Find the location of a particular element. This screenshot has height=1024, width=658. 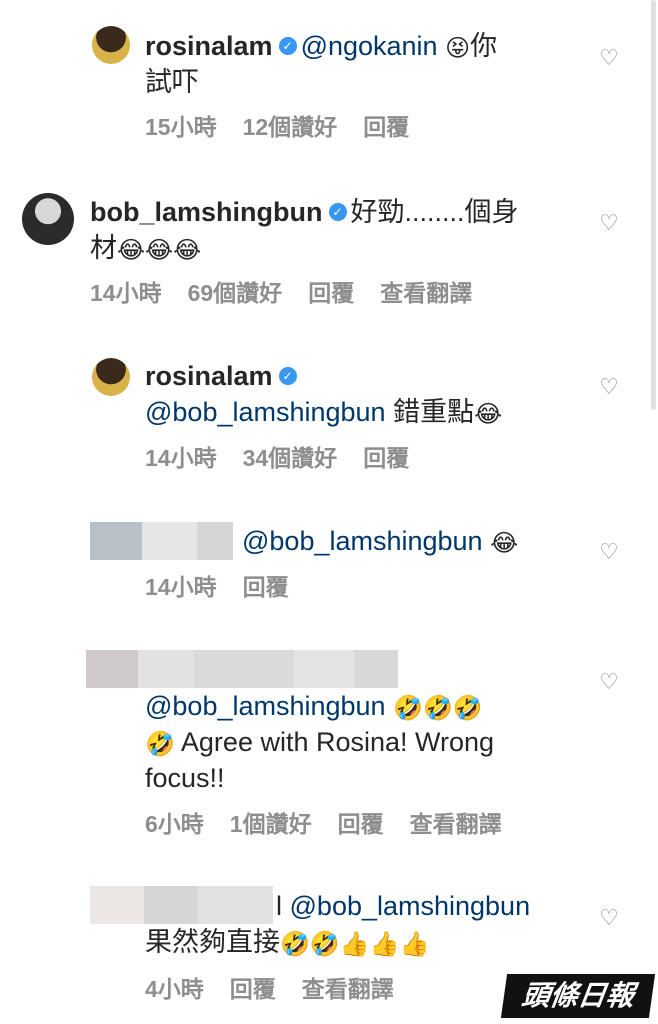

comment-meta: 14小時 34個讚好 回覆 is located at coordinates (290, 458).